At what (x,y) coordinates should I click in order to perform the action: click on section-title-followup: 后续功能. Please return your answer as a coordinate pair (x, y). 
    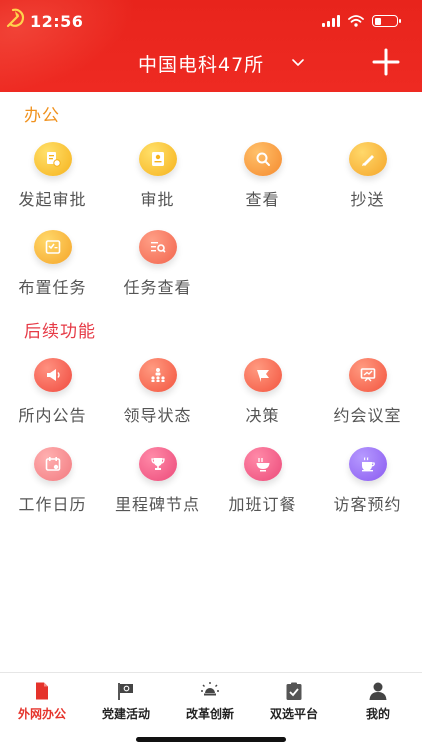
    Looking at the image, I should click on (60, 332).